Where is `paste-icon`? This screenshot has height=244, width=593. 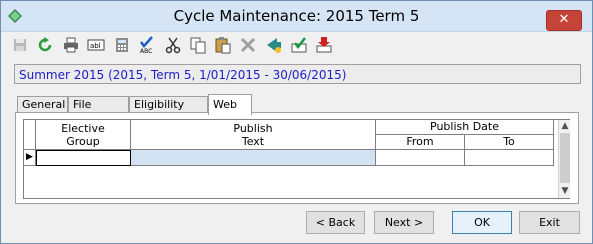
paste-icon is located at coordinates (223, 45).